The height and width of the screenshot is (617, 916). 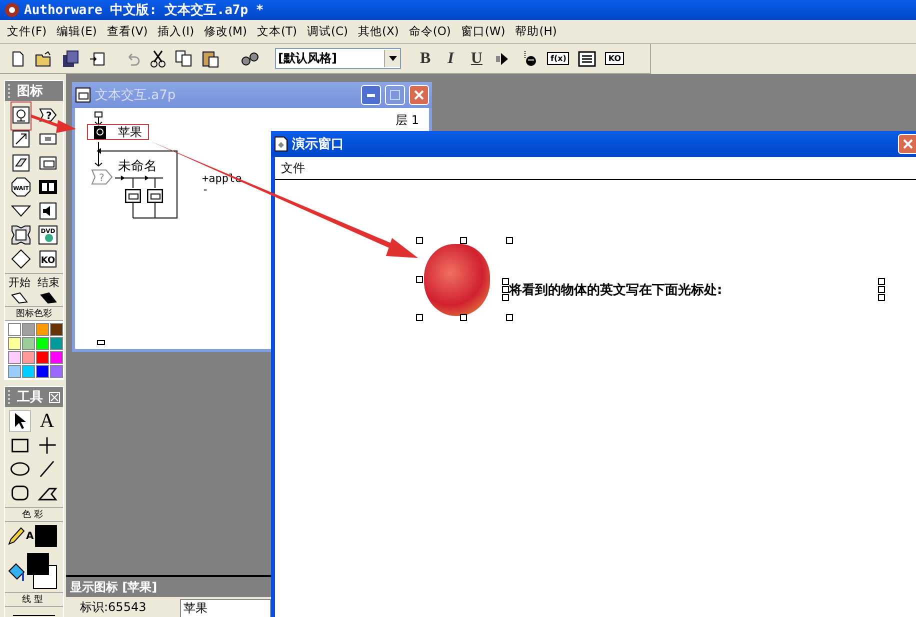 What do you see at coordinates (98, 119) in the screenshot?
I see `flow-start-arrow` at bounding box center [98, 119].